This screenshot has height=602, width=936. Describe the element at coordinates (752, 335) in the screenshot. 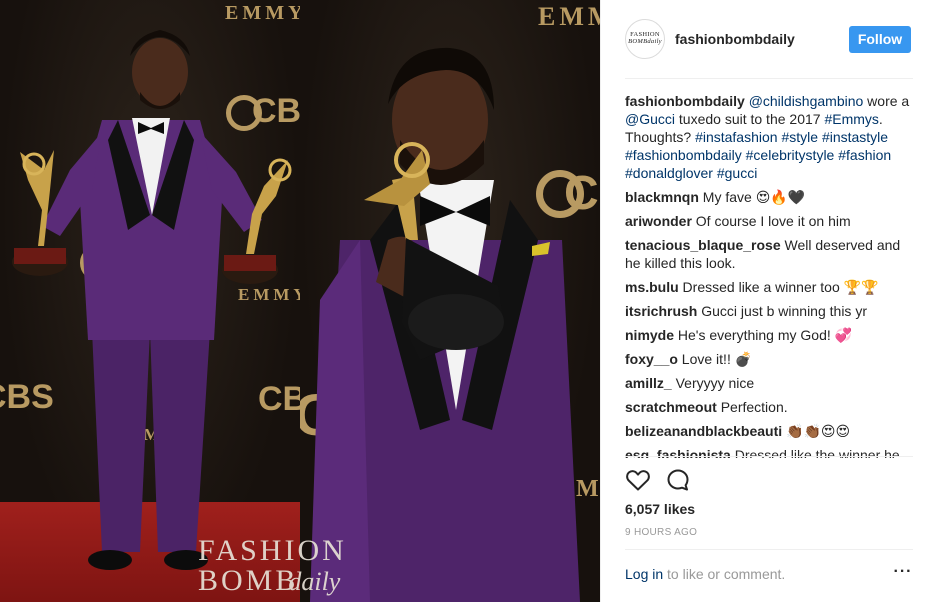

I see `comment-text: He's everything my God!` at that location.